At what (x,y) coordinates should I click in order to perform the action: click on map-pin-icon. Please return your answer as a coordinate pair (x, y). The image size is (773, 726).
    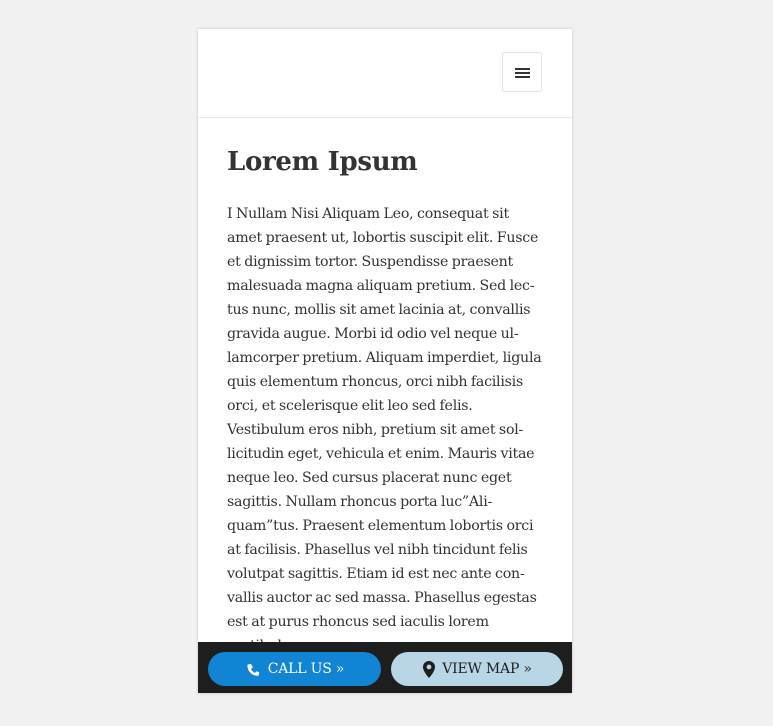
    Looking at the image, I should click on (429, 669).